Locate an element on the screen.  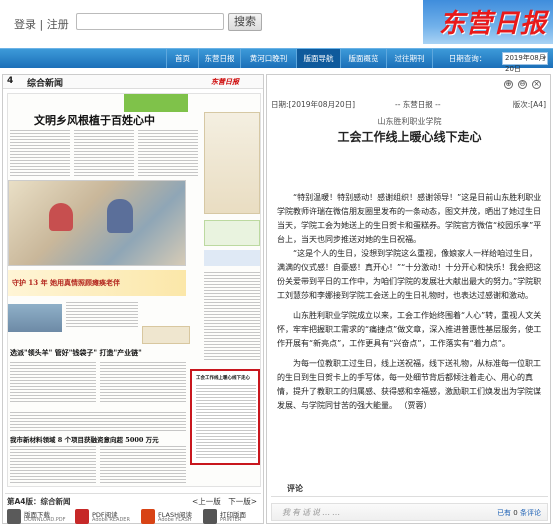
article-link-headline-1: 文明乡风根植于百姓心中 is located at coordinates (94, 120).